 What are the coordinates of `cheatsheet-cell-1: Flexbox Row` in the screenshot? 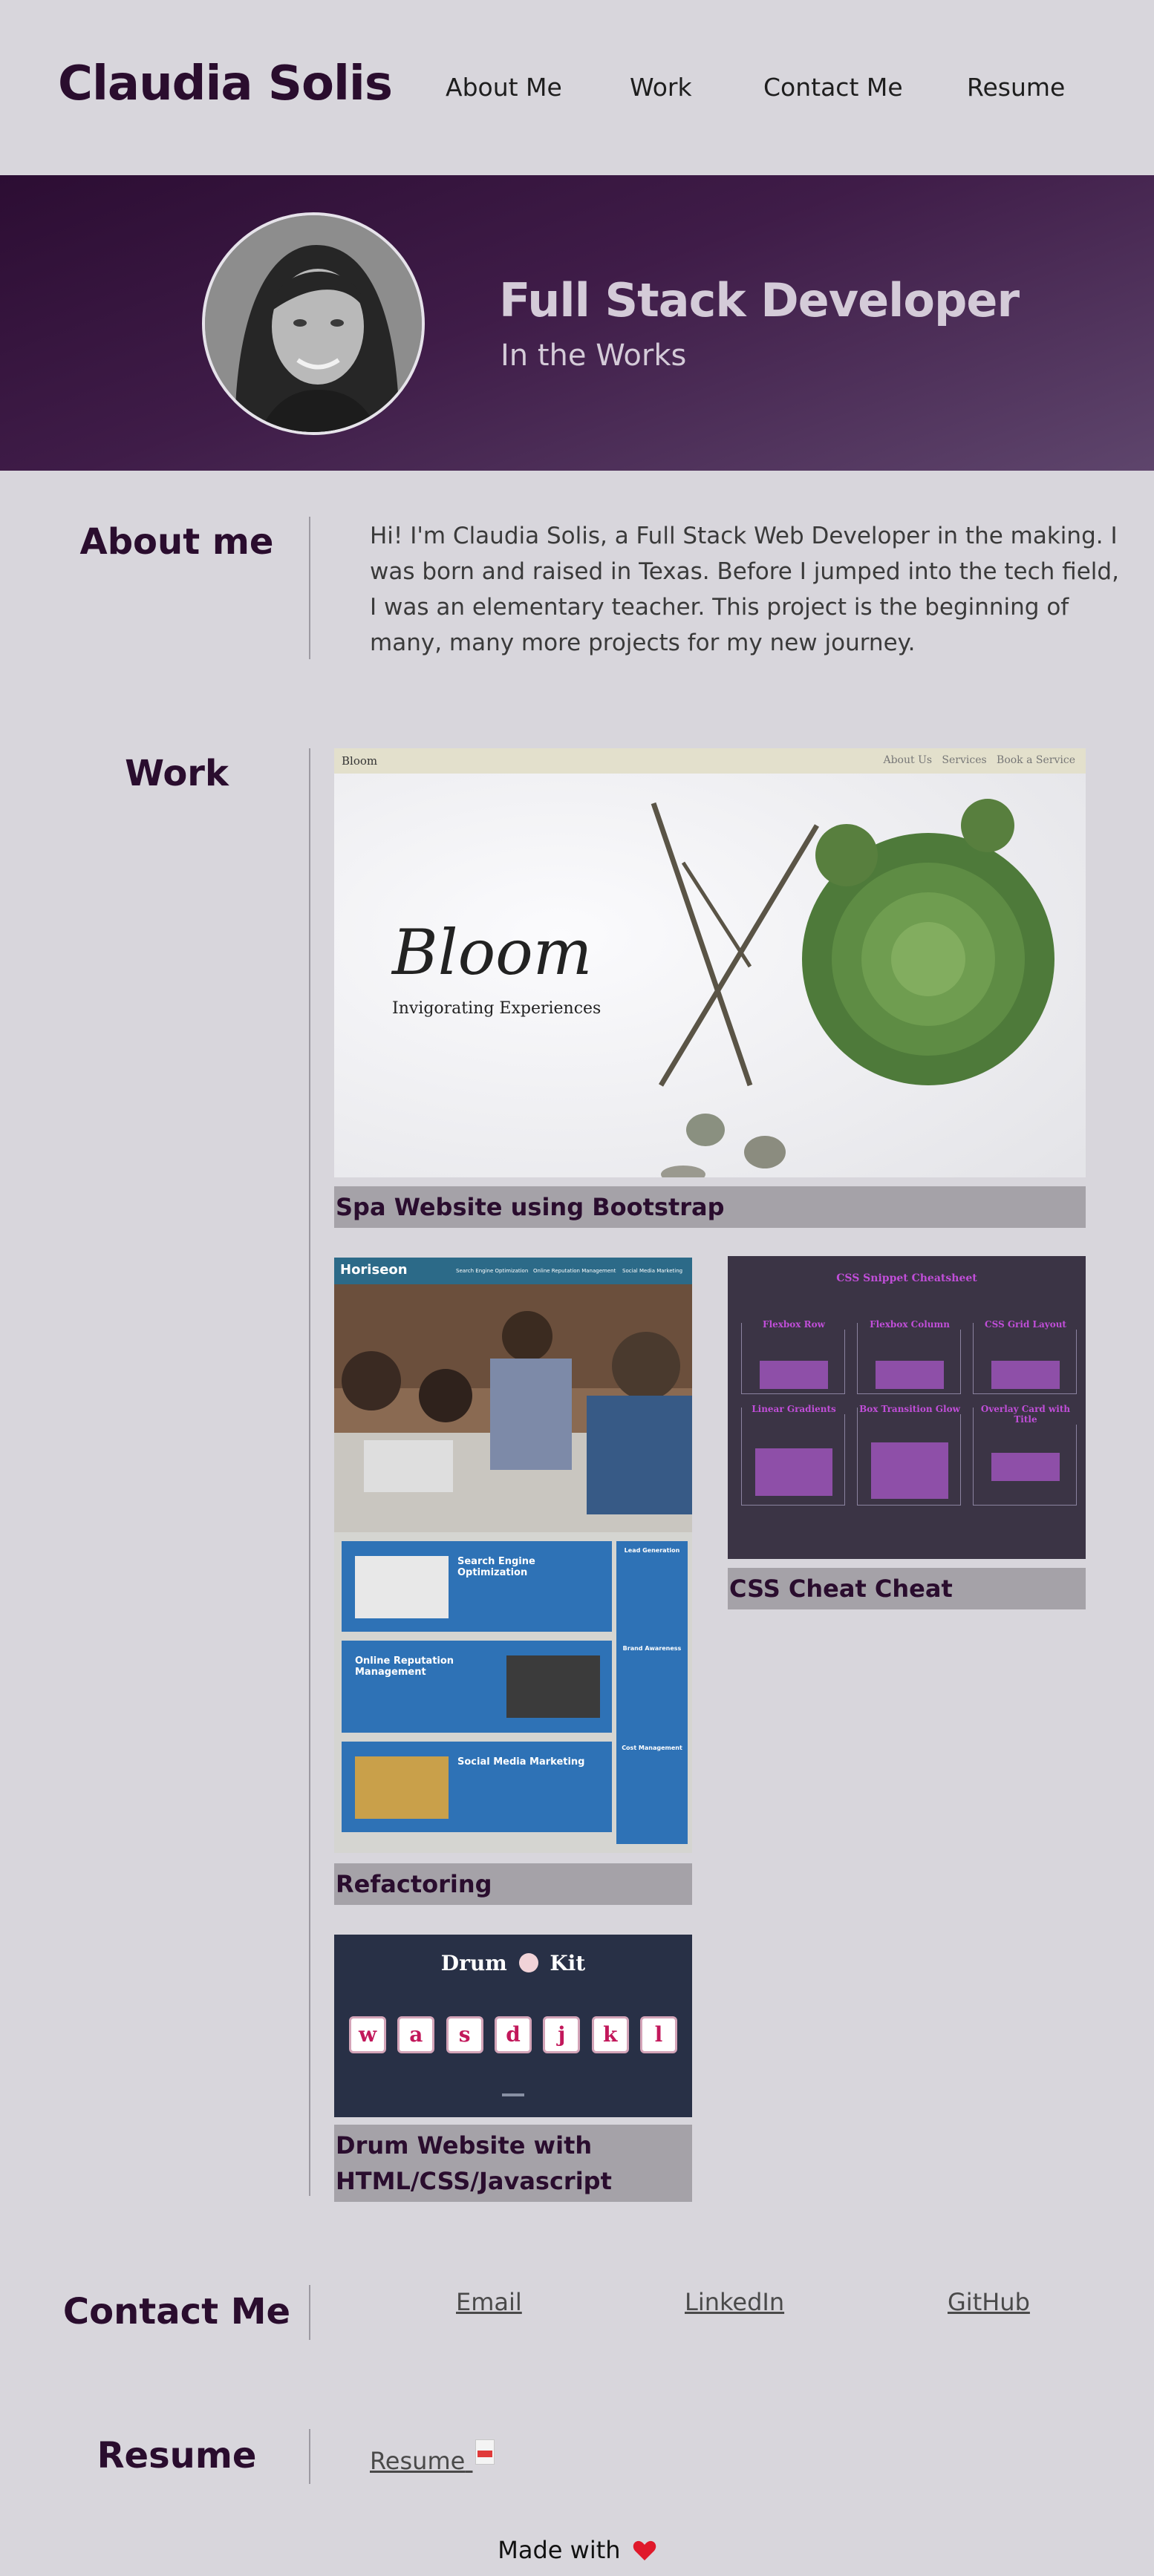 It's located at (793, 1356).